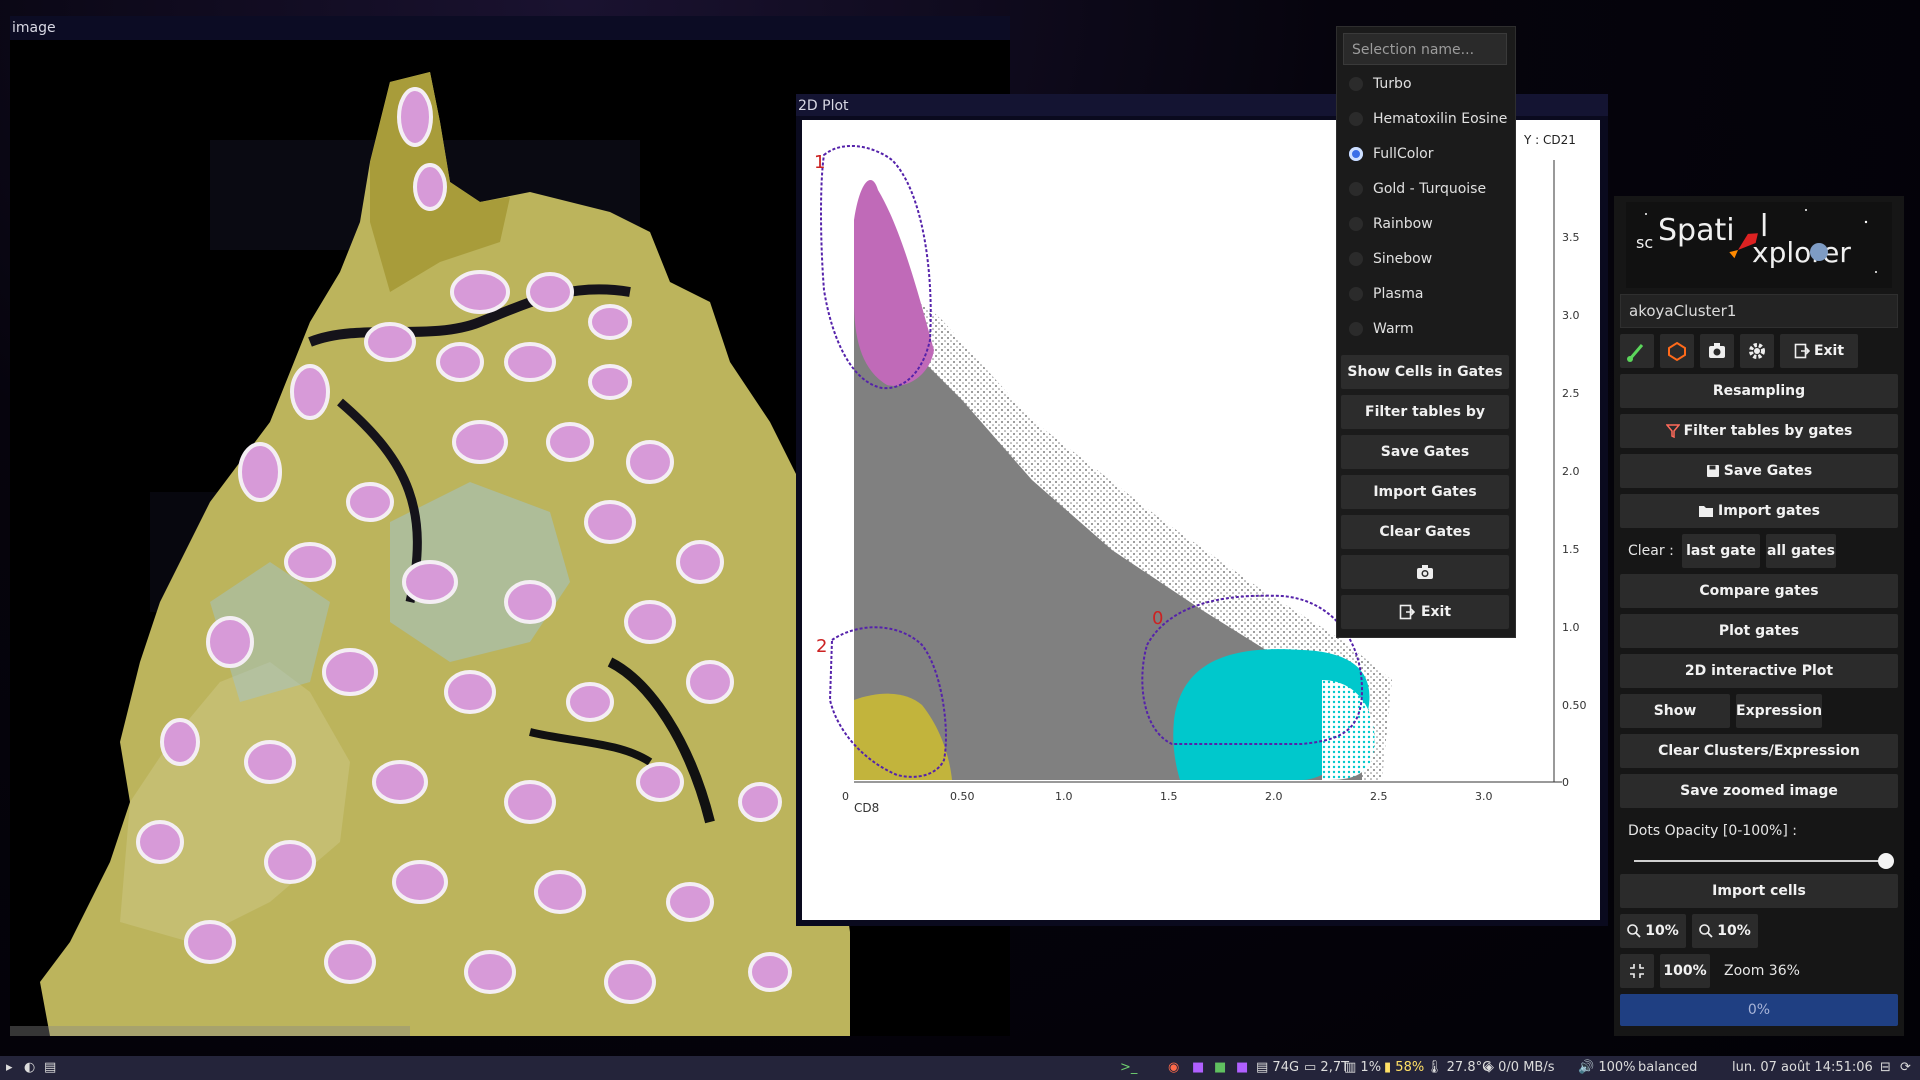  I want to click on svg-text: sc, so click(1644, 242).